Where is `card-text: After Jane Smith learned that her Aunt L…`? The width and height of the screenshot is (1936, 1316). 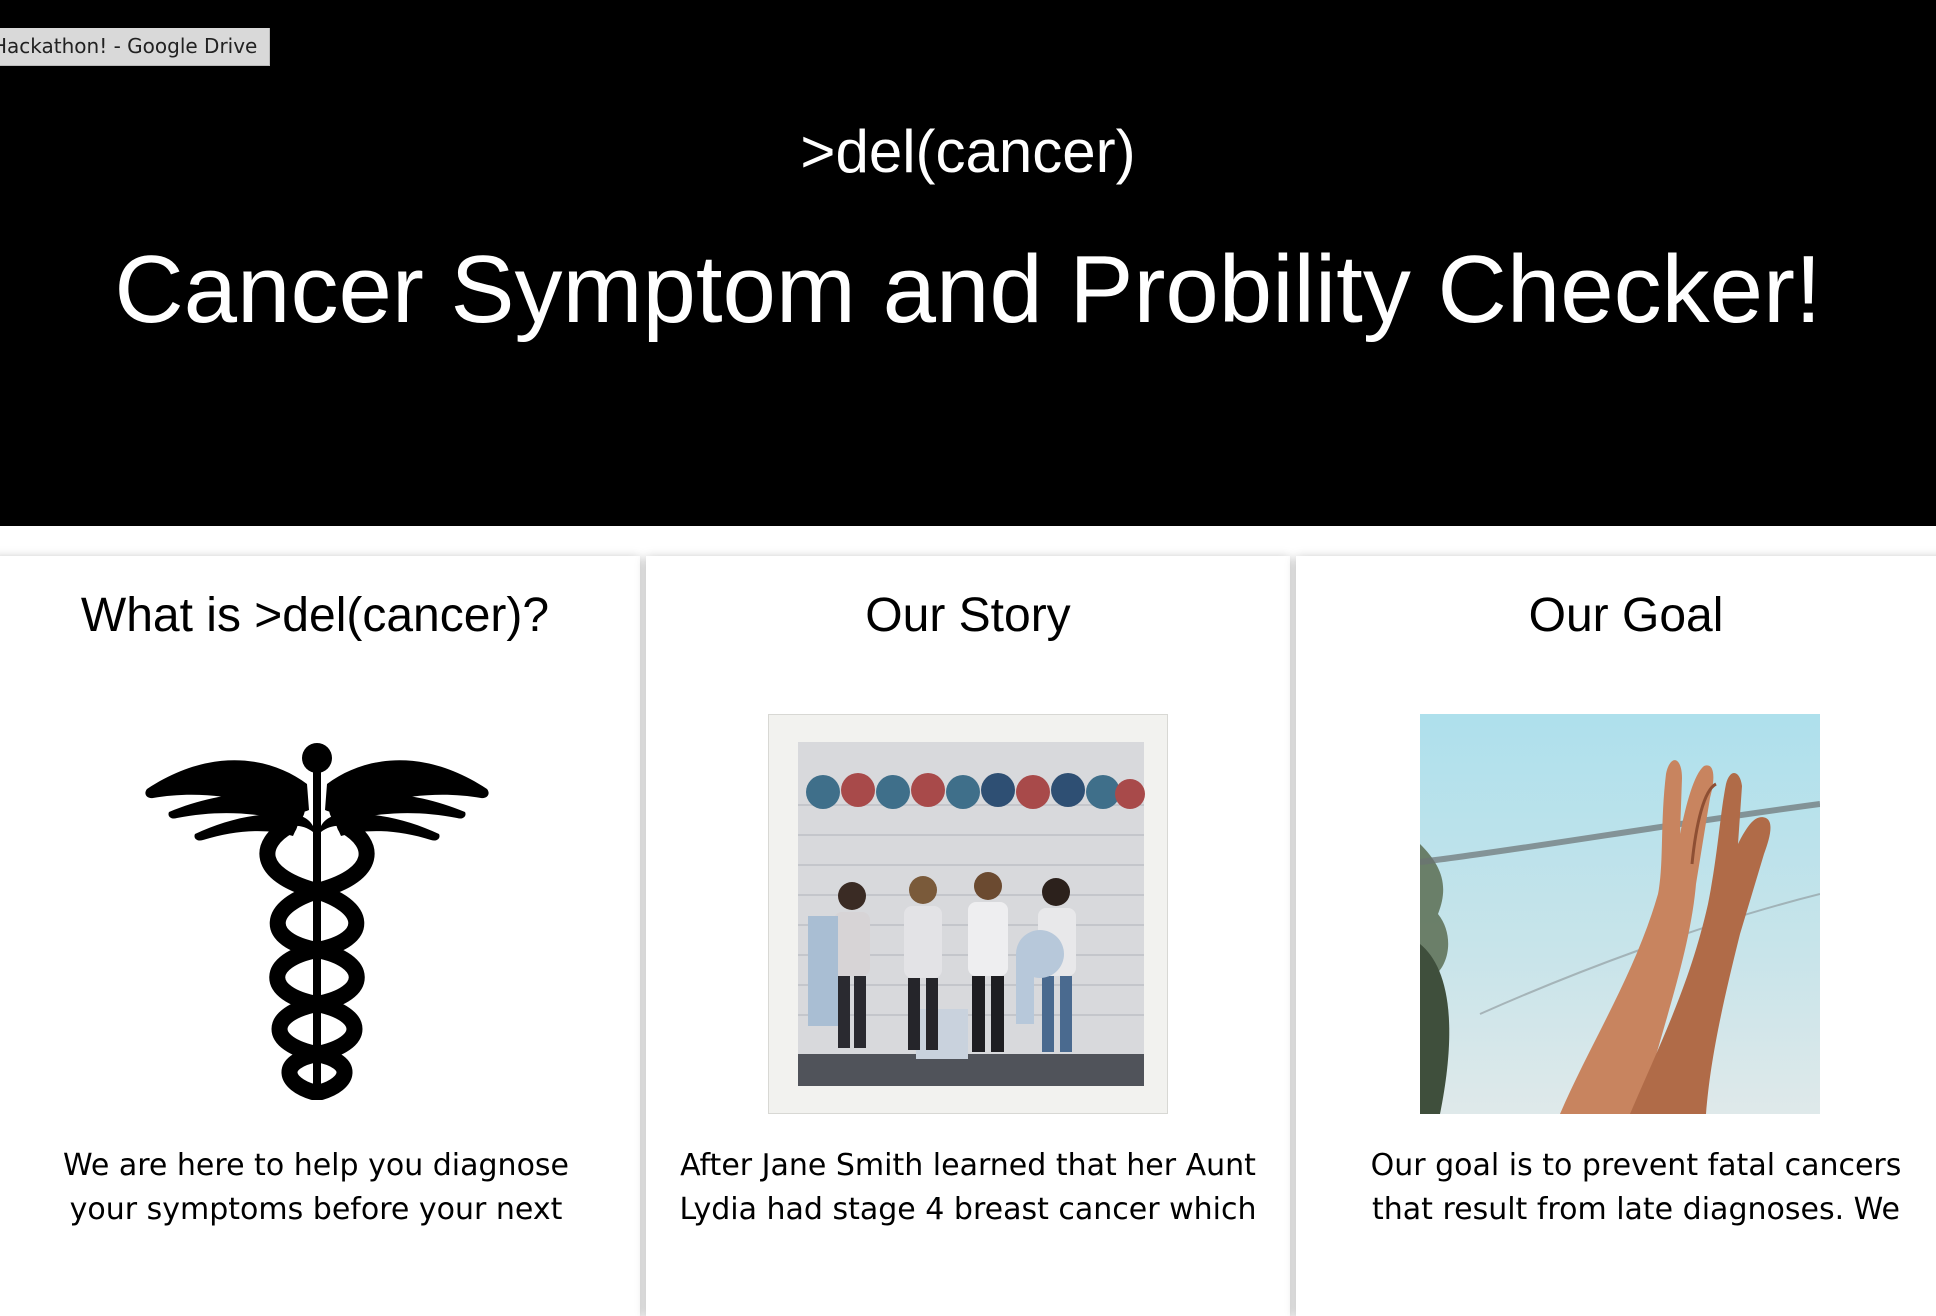
card-text: After Jane Smith learned that her Aunt L… is located at coordinates (968, 1187).